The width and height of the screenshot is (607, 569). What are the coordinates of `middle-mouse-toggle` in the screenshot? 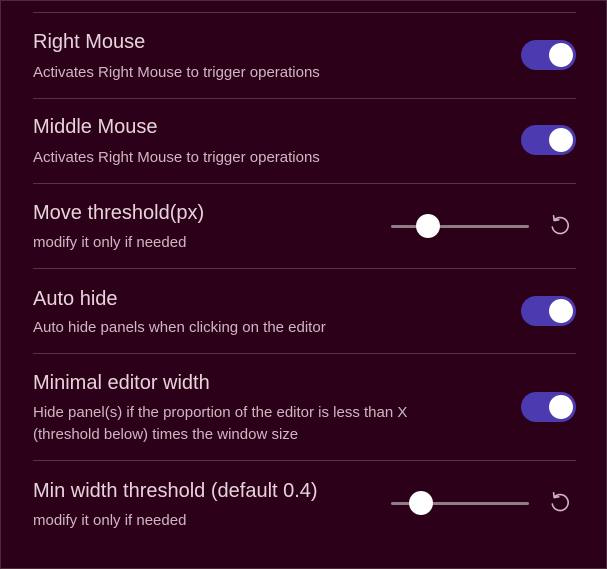 It's located at (548, 140).